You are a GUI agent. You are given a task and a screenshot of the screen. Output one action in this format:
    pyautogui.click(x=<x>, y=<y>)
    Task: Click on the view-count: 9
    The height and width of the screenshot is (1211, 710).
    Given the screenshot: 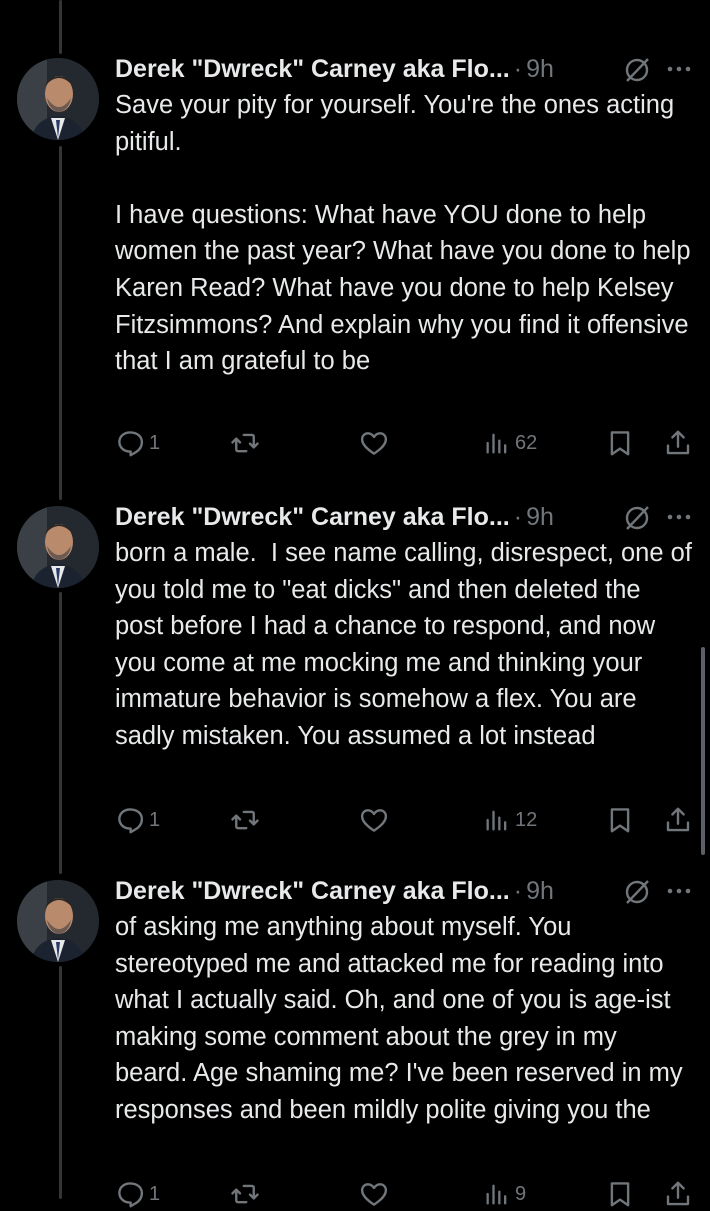 What is the action you would take?
    pyautogui.click(x=521, y=1193)
    